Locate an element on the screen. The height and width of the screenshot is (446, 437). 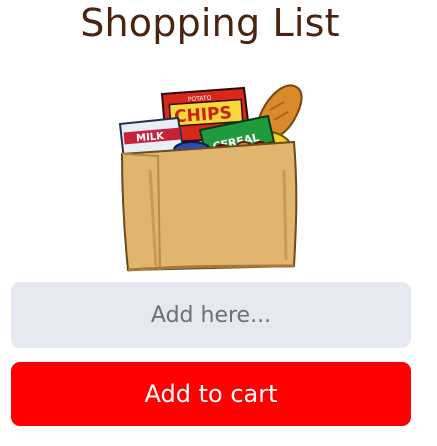
chips-label: CHIPS is located at coordinates (203, 115).